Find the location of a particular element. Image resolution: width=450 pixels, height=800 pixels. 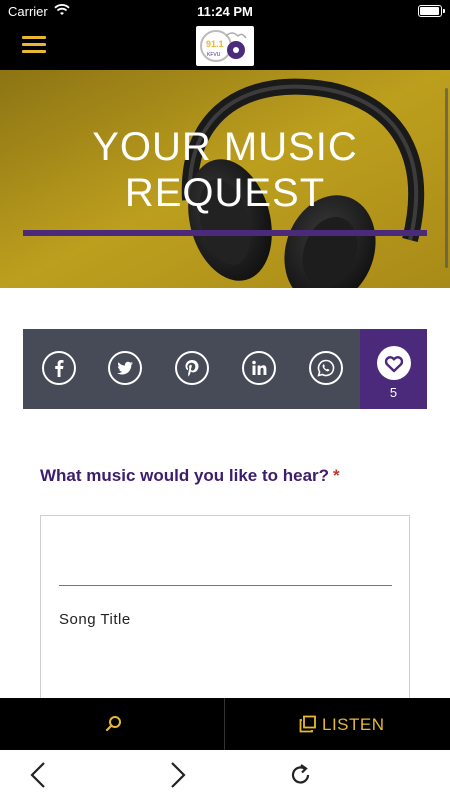

listen-label: LISTEN is located at coordinates (353, 724).